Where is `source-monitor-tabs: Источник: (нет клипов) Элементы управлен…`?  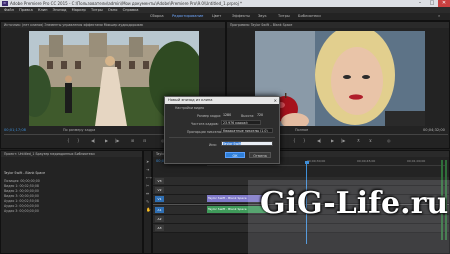
source-monitor-tabs: Источник: (нет клипов) Элементы управлен… is located at coordinates (113, 25).